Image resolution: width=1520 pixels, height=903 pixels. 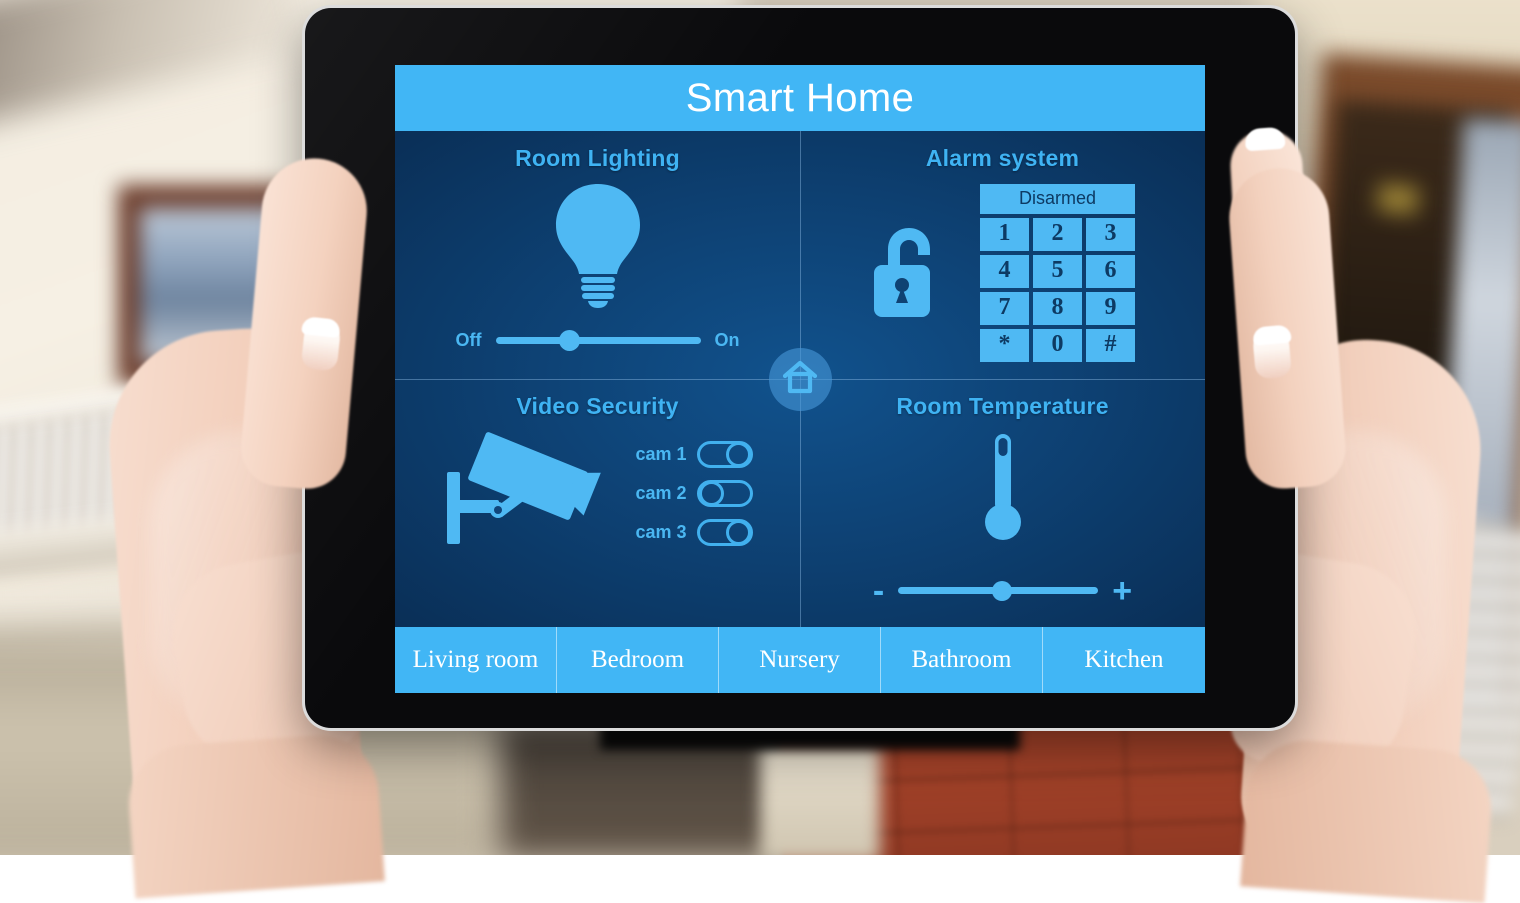 I want to click on tab-living-room: Living room, so click(x=476, y=660).